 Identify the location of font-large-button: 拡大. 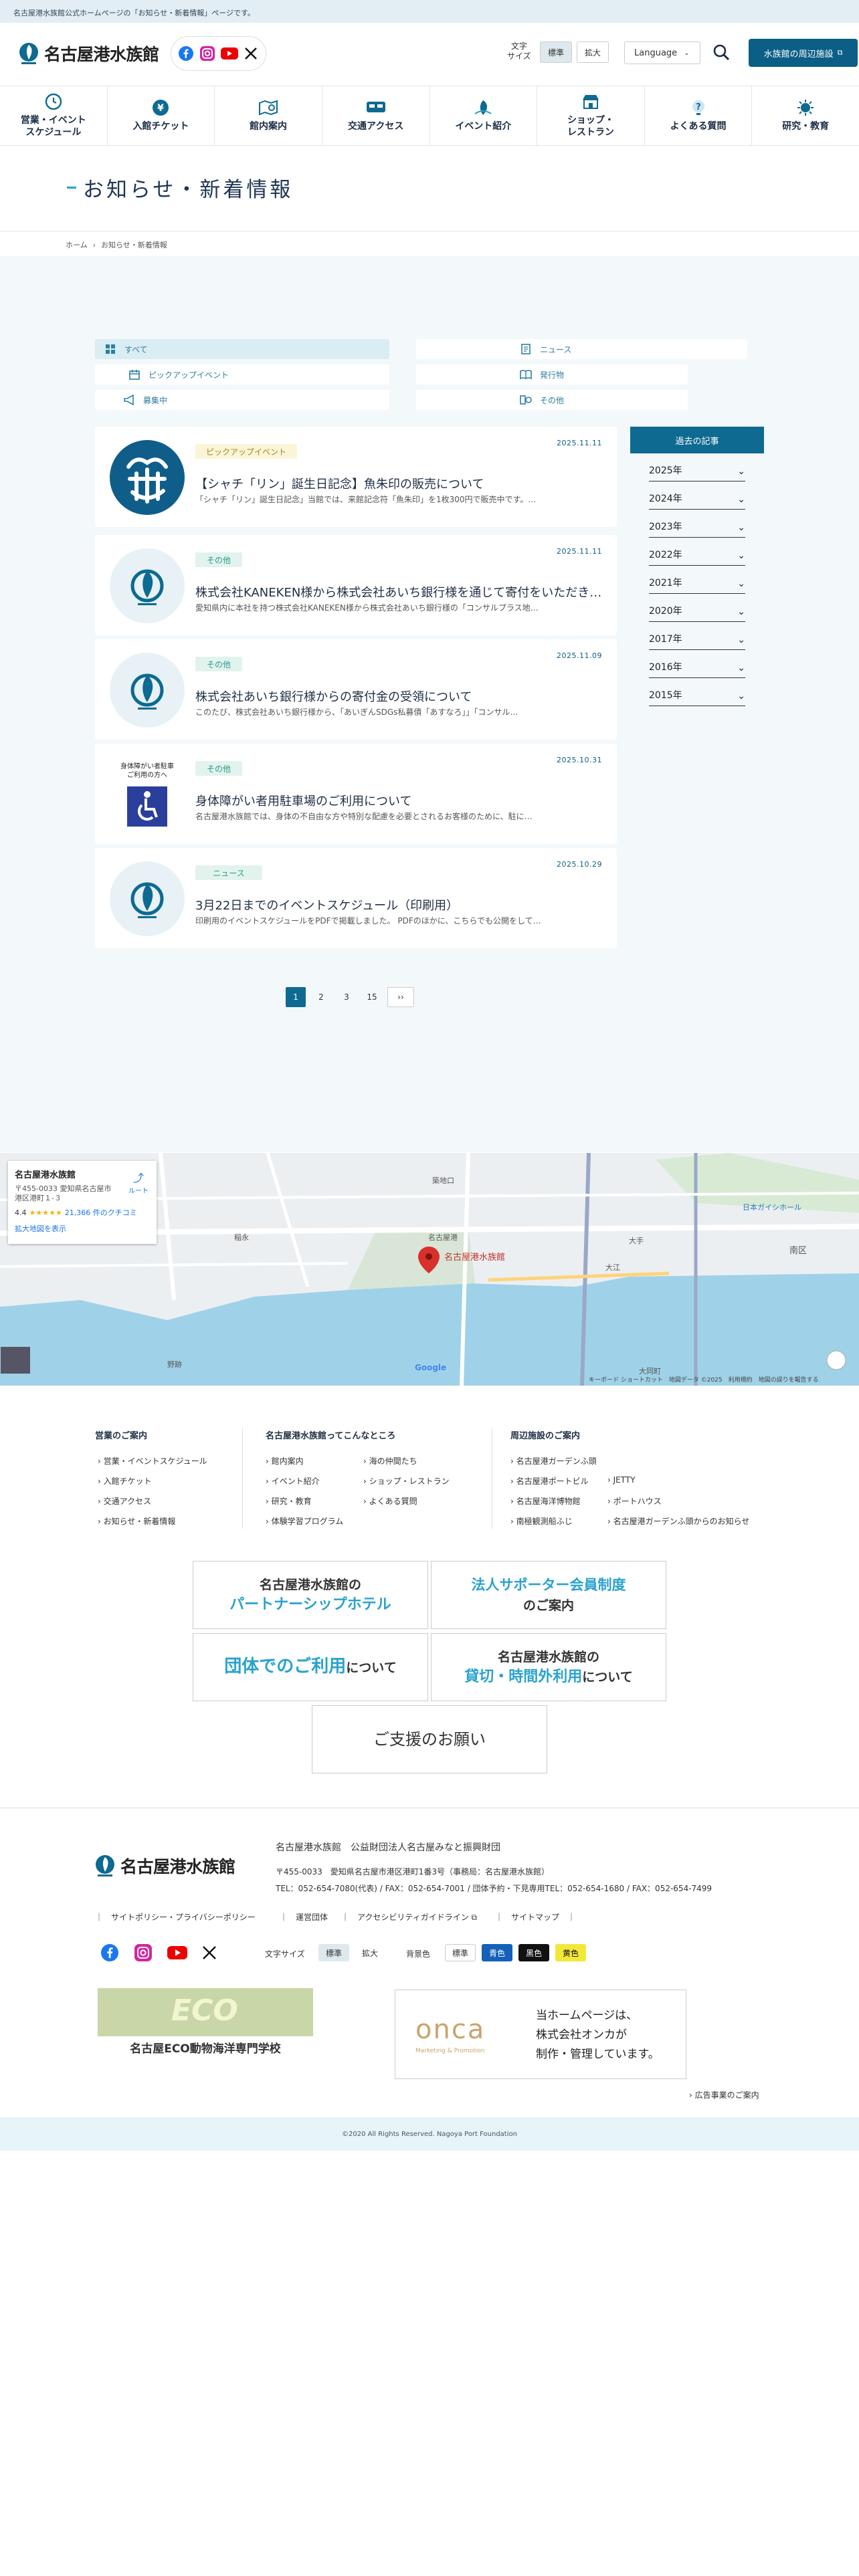
(593, 52).